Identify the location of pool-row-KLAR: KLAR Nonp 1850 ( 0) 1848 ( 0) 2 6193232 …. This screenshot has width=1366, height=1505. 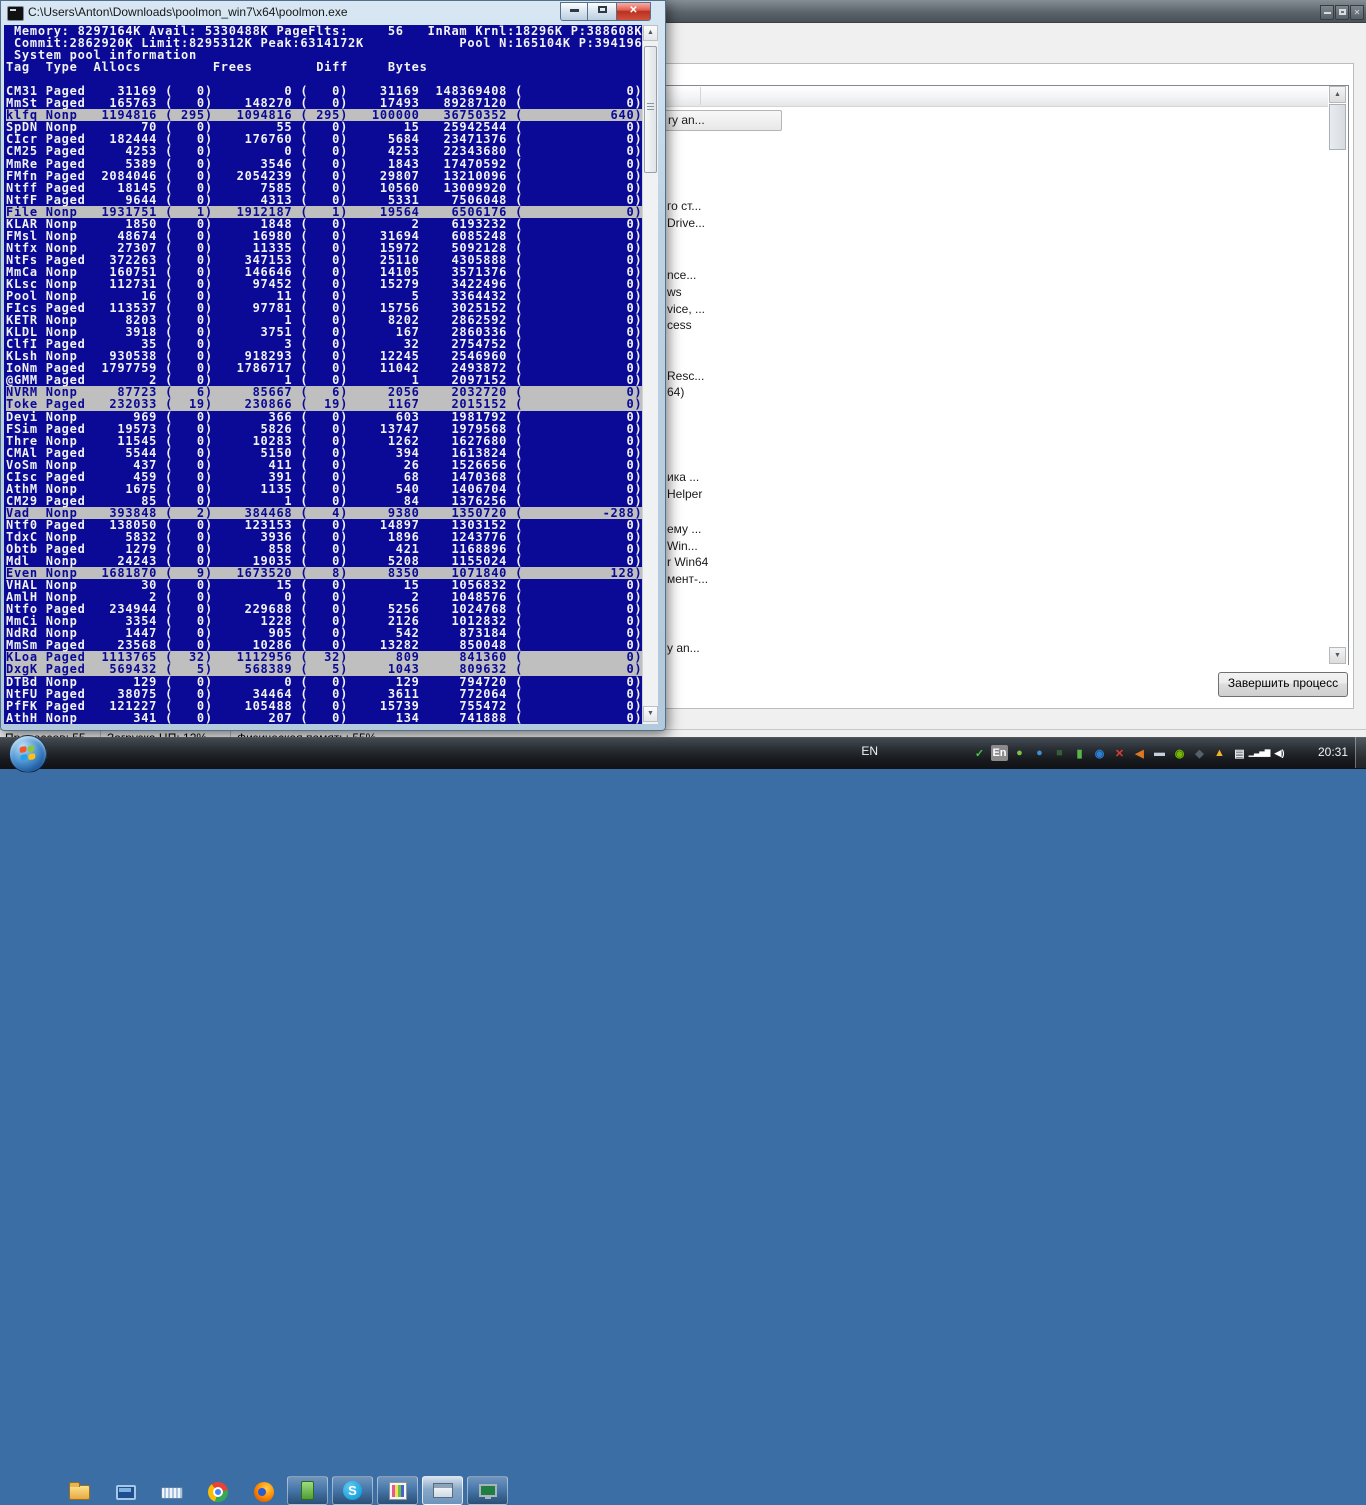
(324, 223).